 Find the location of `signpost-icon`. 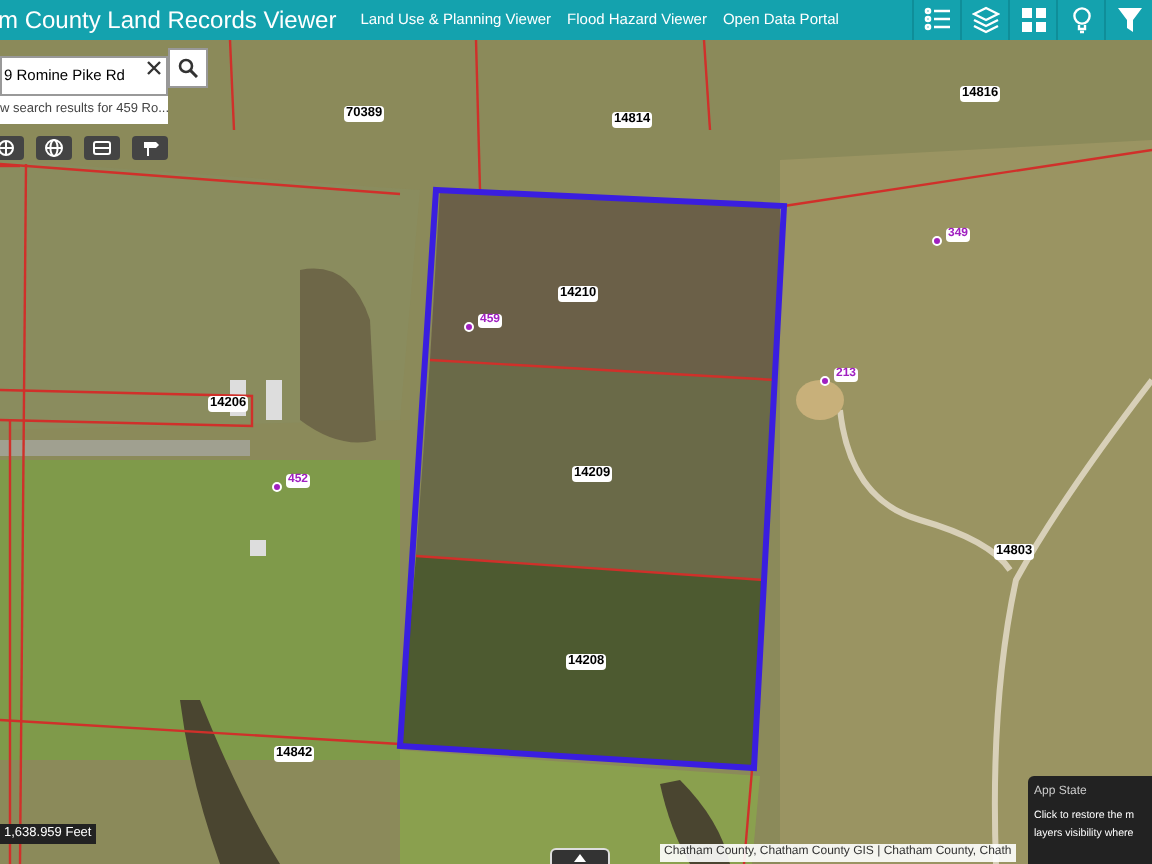

signpost-icon is located at coordinates (150, 148).